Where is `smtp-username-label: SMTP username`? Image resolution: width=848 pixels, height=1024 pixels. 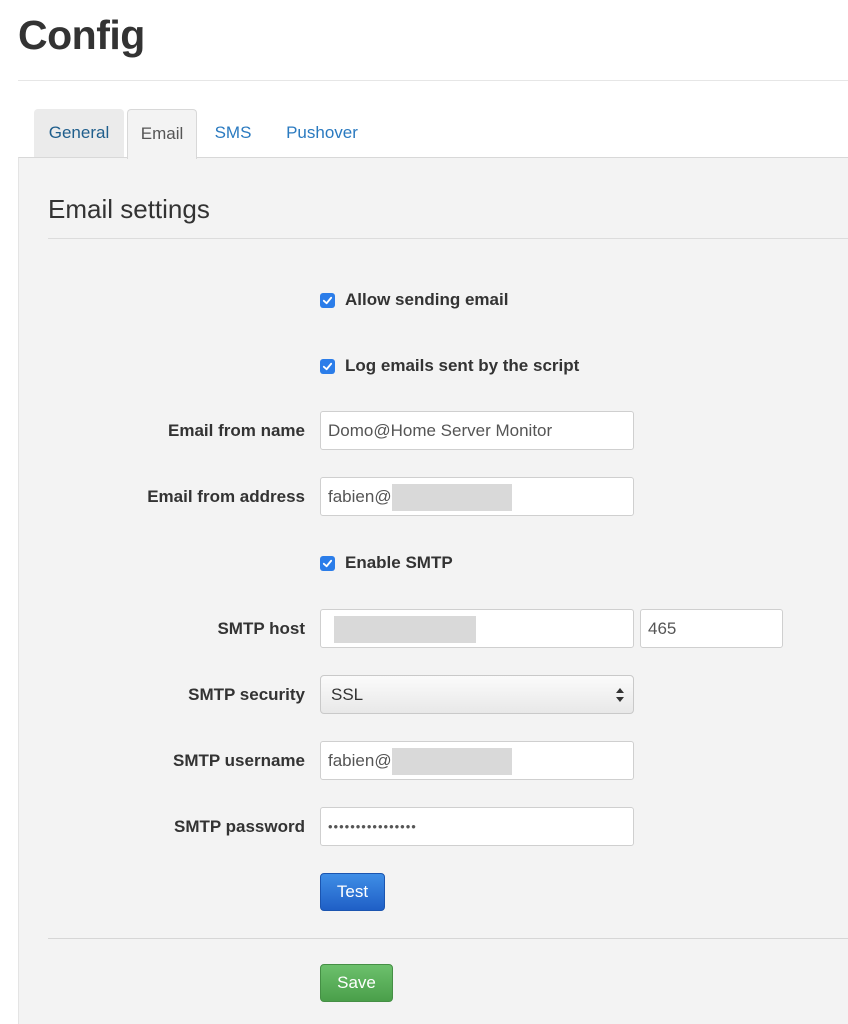 smtp-username-label: SMTP username is located at coordinates (239, 760).